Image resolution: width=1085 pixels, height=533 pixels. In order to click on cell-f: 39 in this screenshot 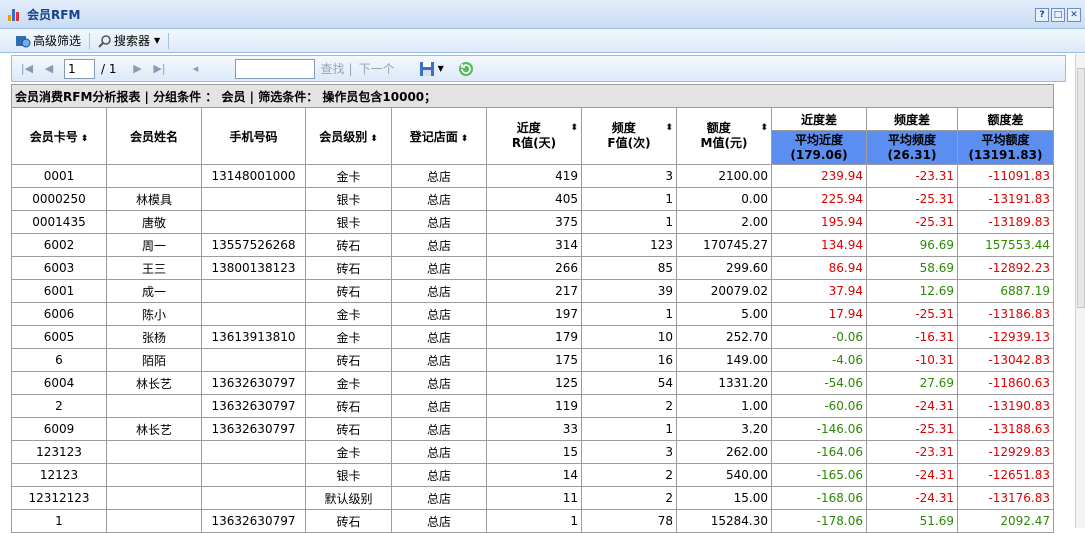, I will do `click(629, 291)`.